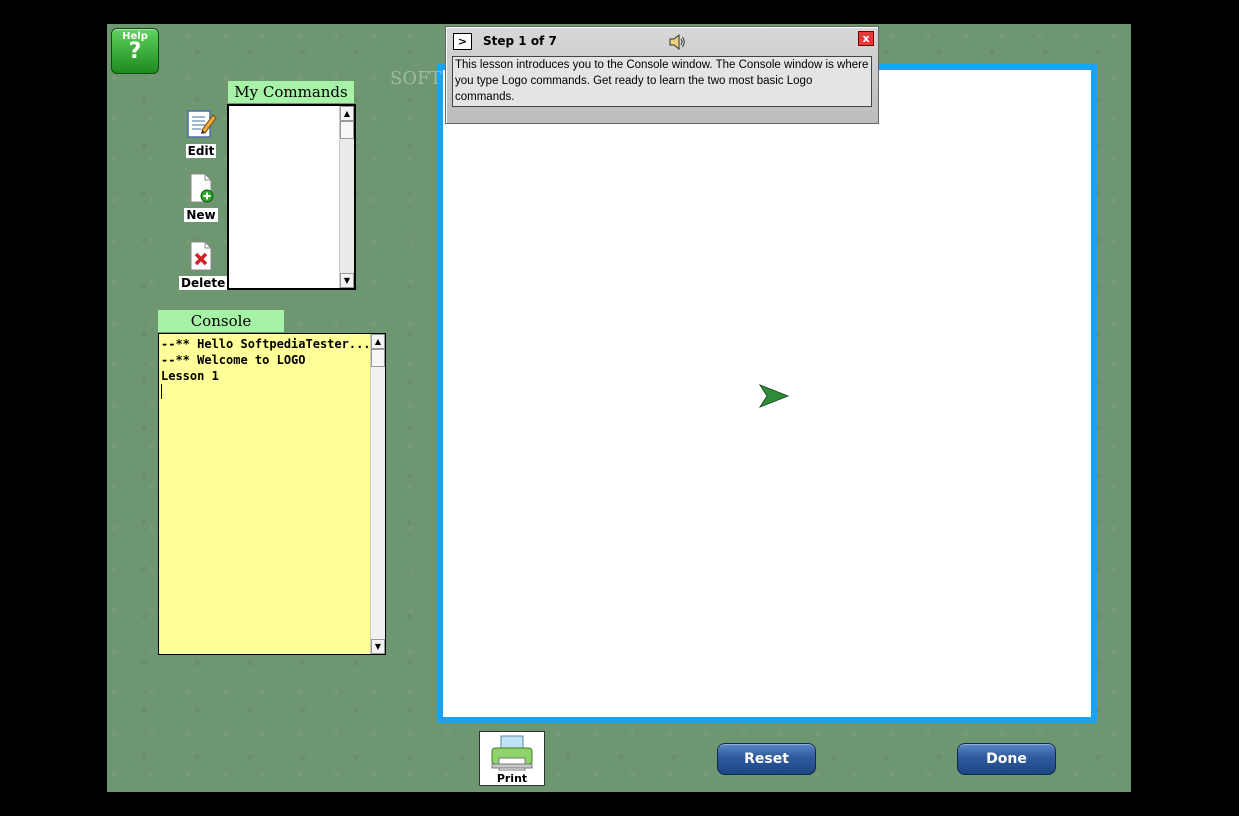 The height and width of the screenshot is (816, 1239). I want to click on edit-button: Edit, so click(201, 133).